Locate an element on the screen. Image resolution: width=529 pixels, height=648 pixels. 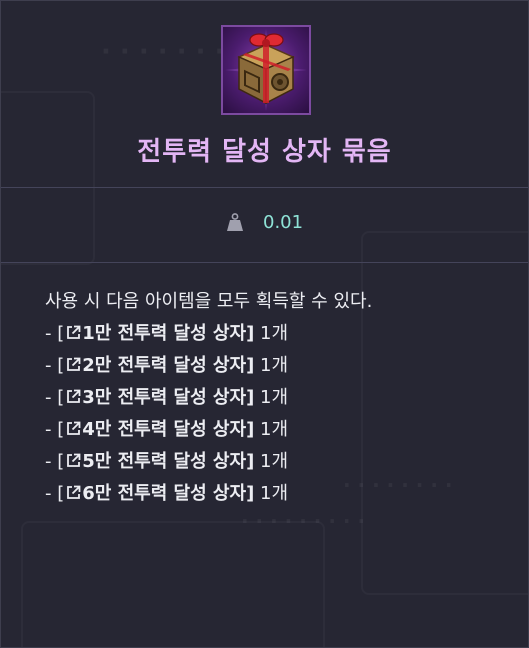
item-link: 4만 전투력 달성 상자] is located at coordinates (159, 429).